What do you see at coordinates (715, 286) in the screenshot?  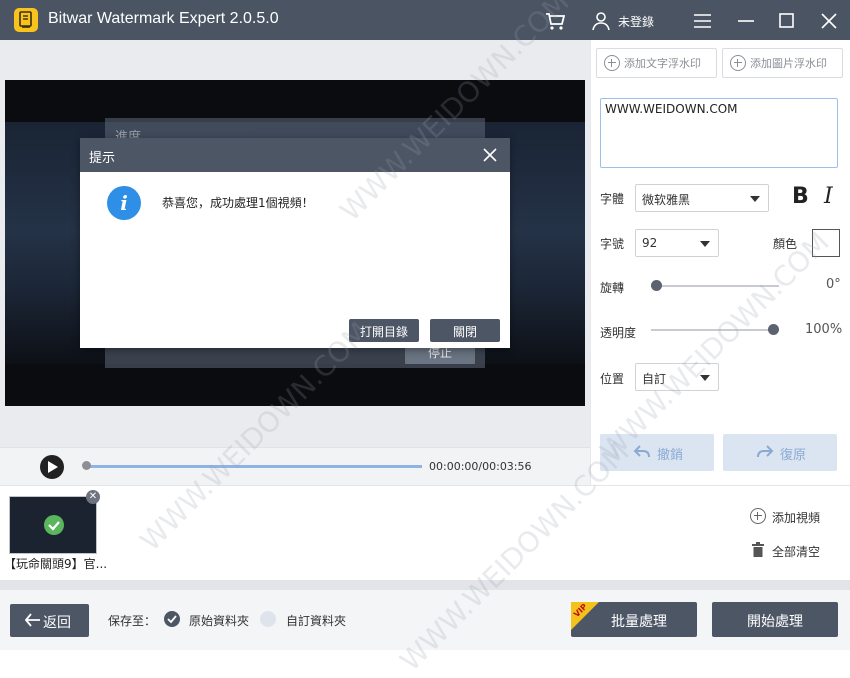 I see `rotate-slider-track` at bounding box center [715, 286].